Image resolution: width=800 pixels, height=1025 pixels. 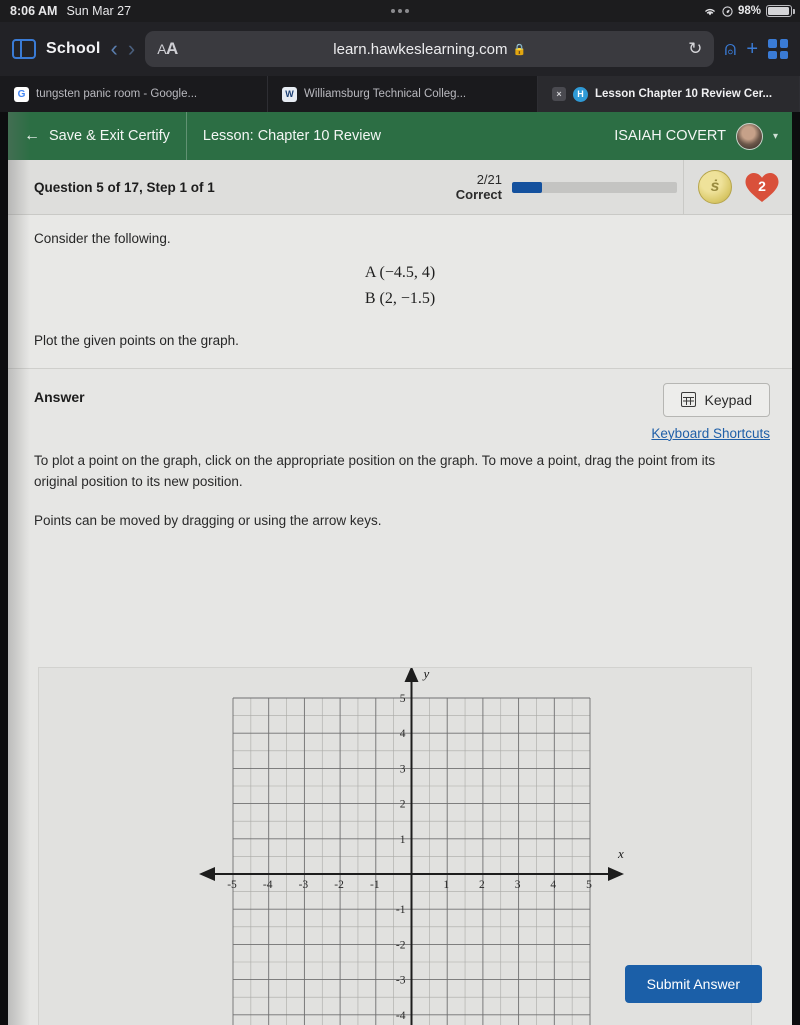 I want to click on lesson-label: Lesson: Chapter 10 Review, so click(x=292, y=136).